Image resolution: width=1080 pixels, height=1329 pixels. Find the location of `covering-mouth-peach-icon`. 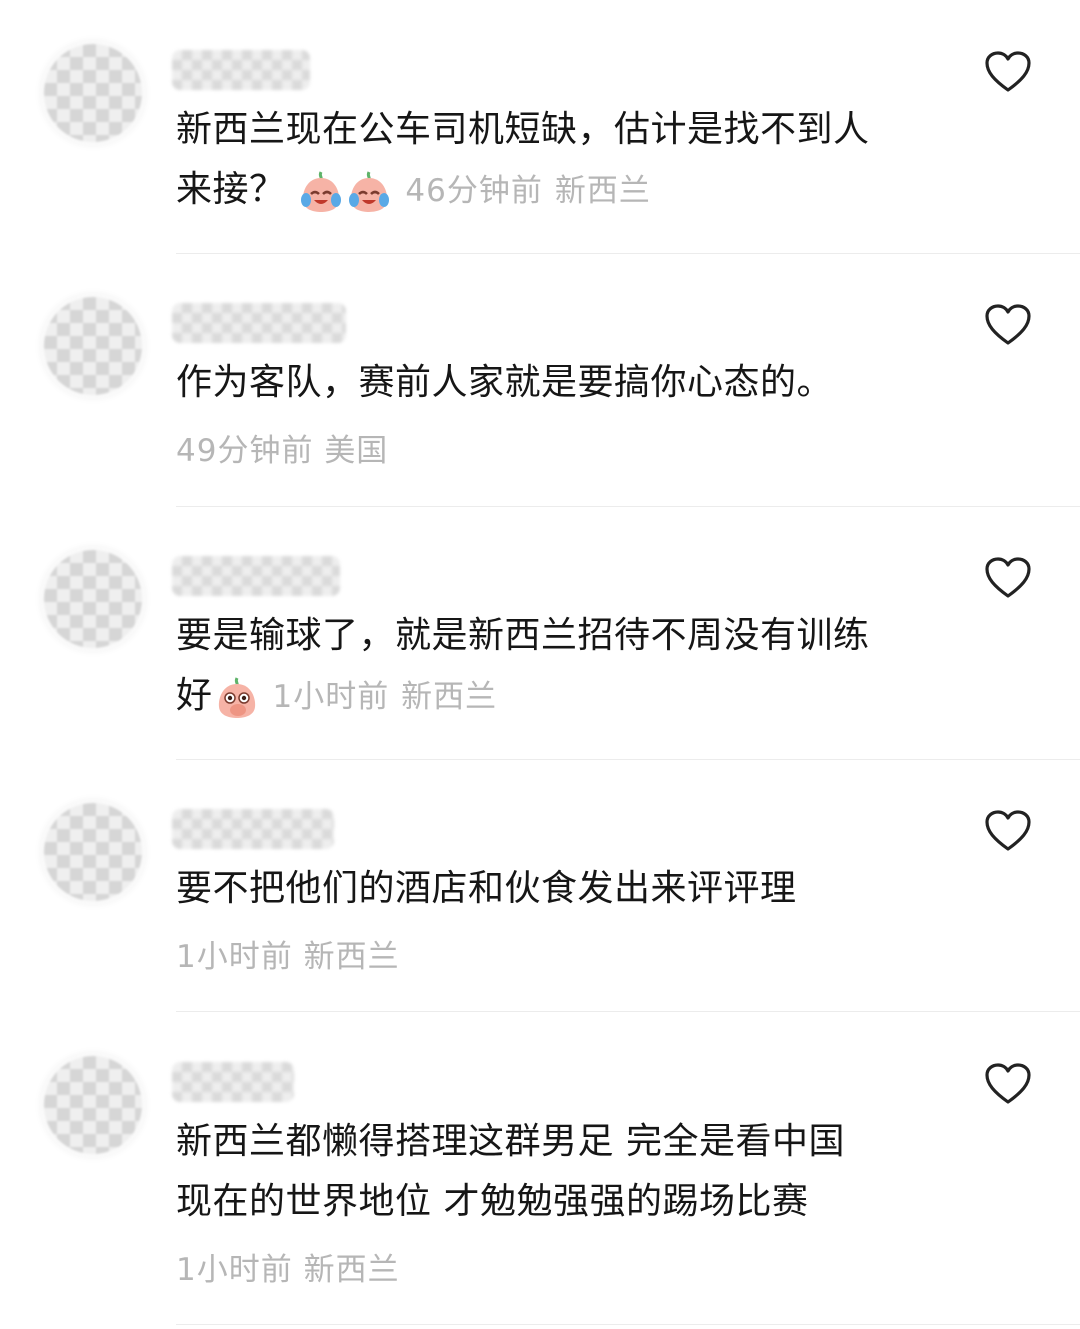

covering-mouth-peach-icon is located at coordinates (236, 697).